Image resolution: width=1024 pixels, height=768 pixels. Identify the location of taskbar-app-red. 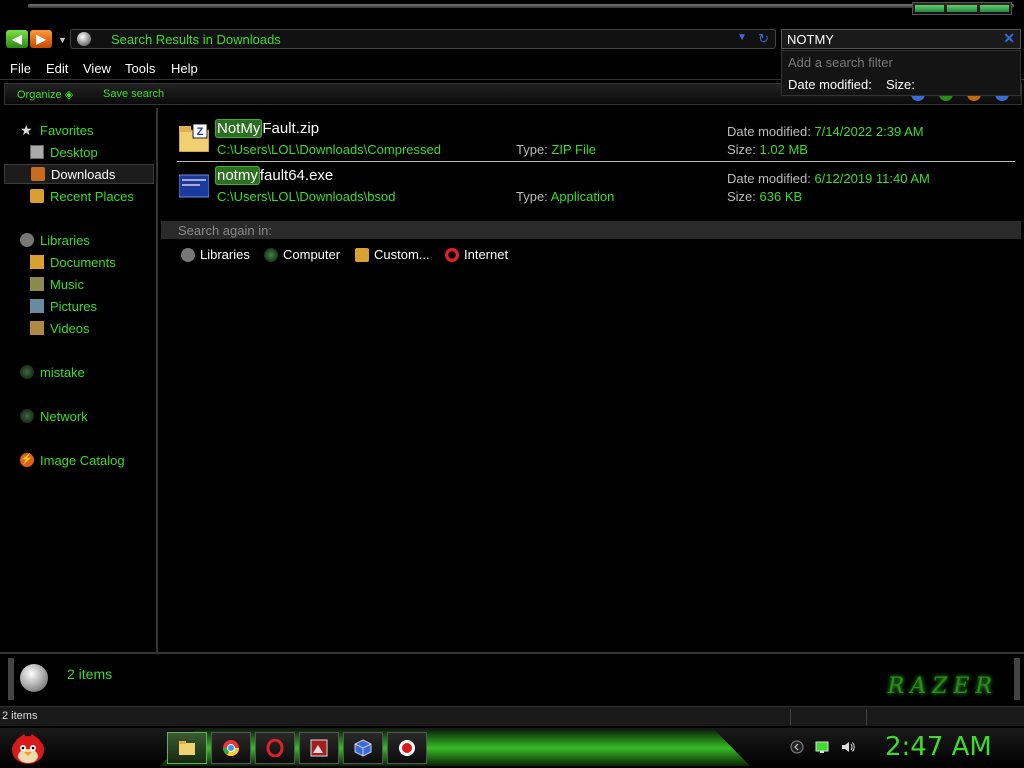
(319, 748).